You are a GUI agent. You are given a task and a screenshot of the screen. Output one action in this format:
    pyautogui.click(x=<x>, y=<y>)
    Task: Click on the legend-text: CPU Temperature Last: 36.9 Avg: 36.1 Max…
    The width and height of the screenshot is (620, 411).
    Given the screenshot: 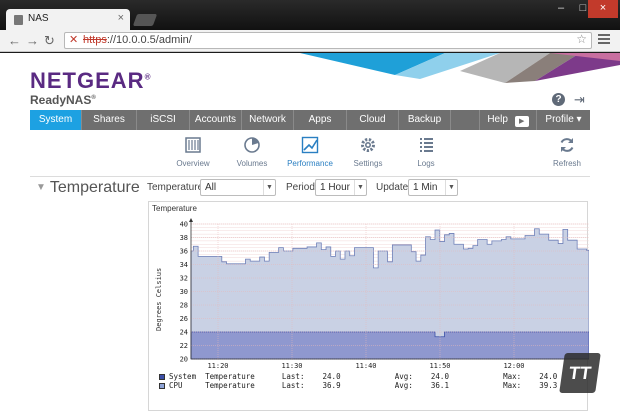 What is the action you would take?
    pyautogui.click(x=363, y=385)
    